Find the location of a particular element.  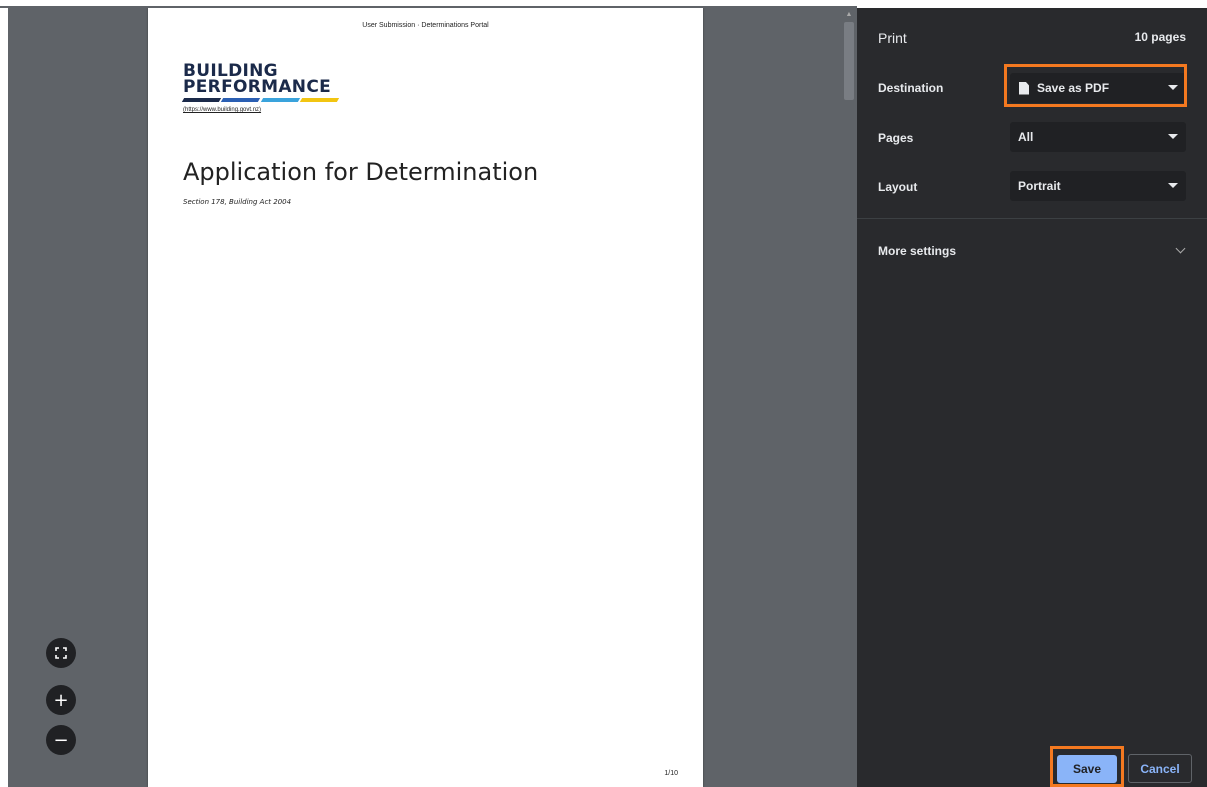

chevron-down-icon is located at coordinates (1180, 248).